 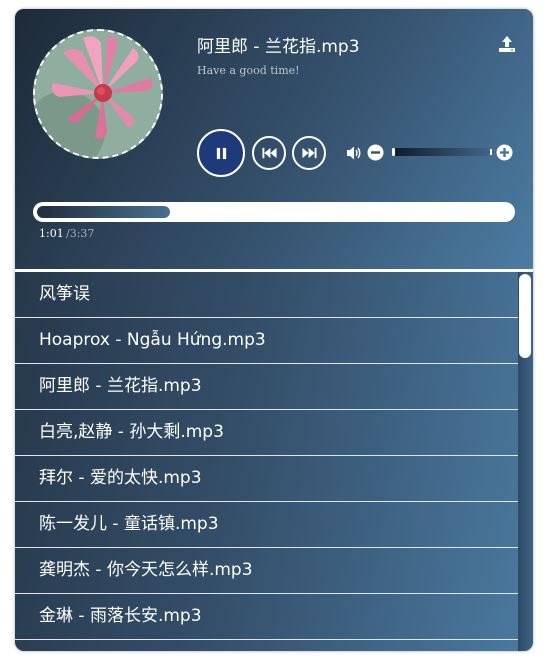 I want to click on playlist-item: 风筝误, so click(x=266, y=295).